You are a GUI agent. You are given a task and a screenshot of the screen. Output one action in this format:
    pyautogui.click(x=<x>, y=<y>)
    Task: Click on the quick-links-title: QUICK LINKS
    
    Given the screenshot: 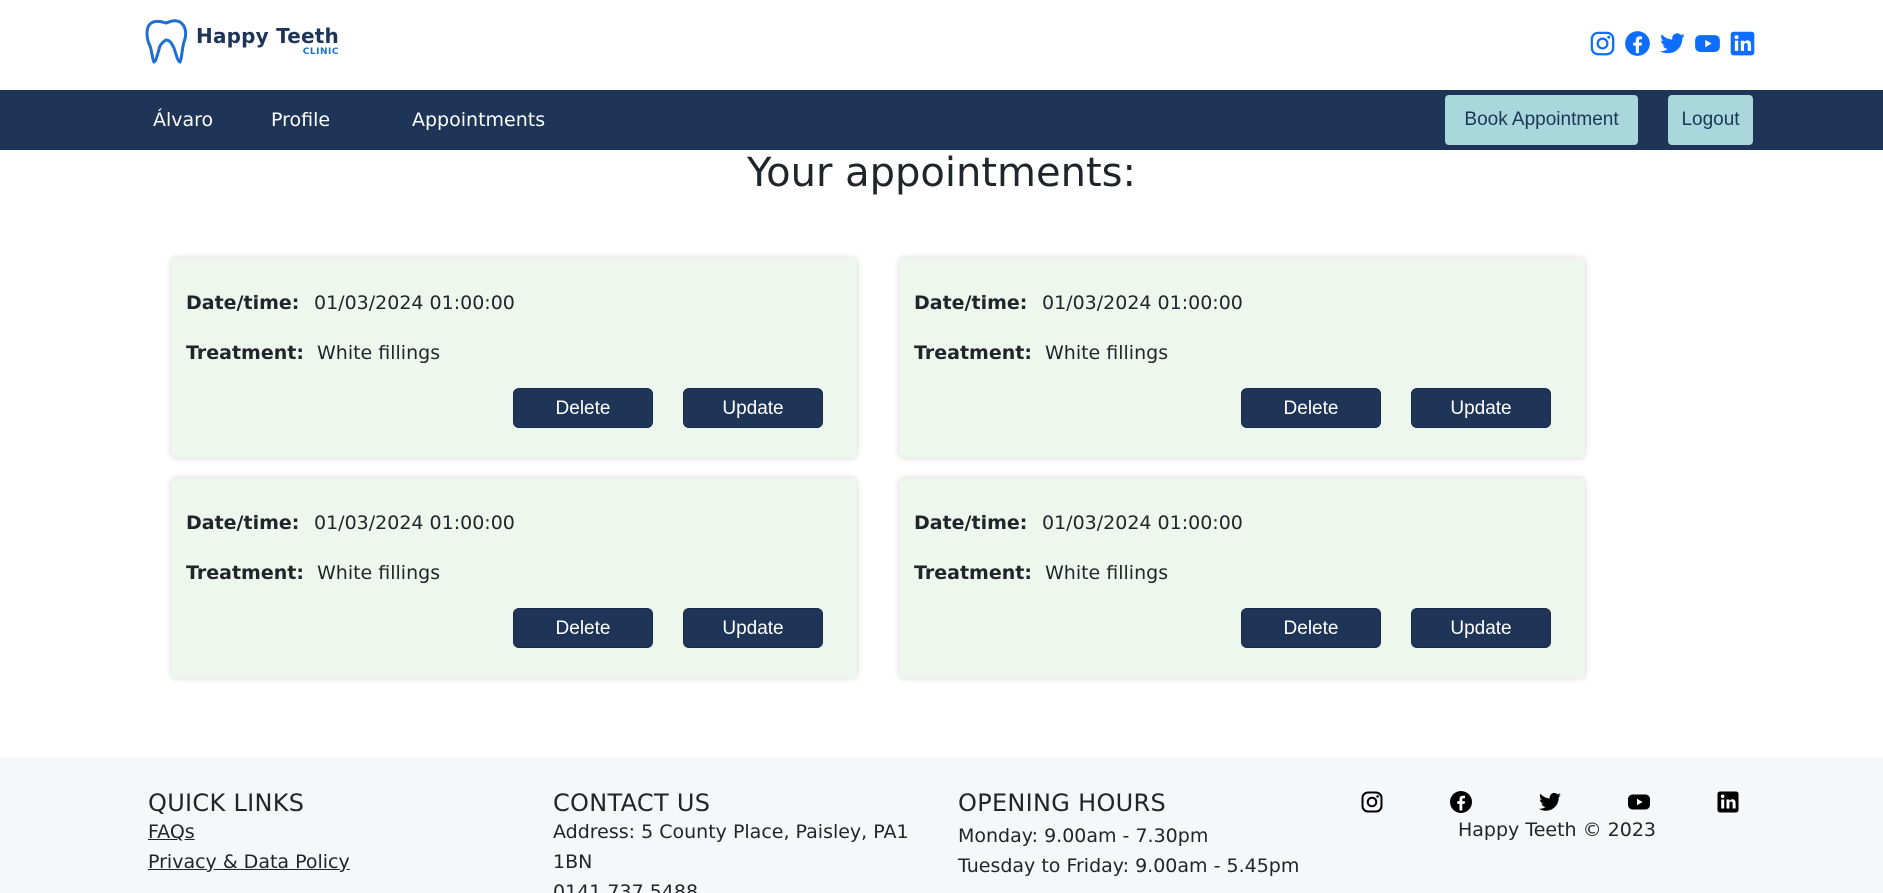 What is the action you would take?
    pyautogui.click(x=226, y=803)
    